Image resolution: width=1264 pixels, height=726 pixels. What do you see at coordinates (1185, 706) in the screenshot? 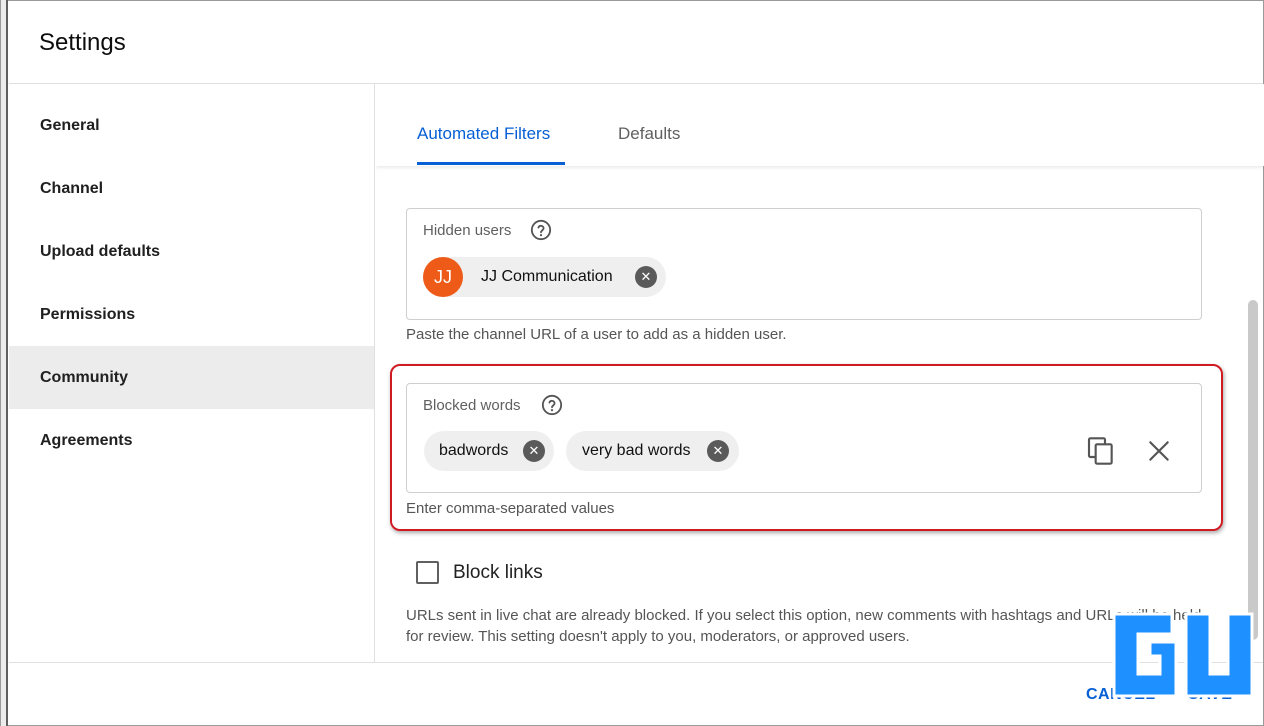
I see `watermark-text: GADGETS TO USE` at bounding box center [1185, 706].